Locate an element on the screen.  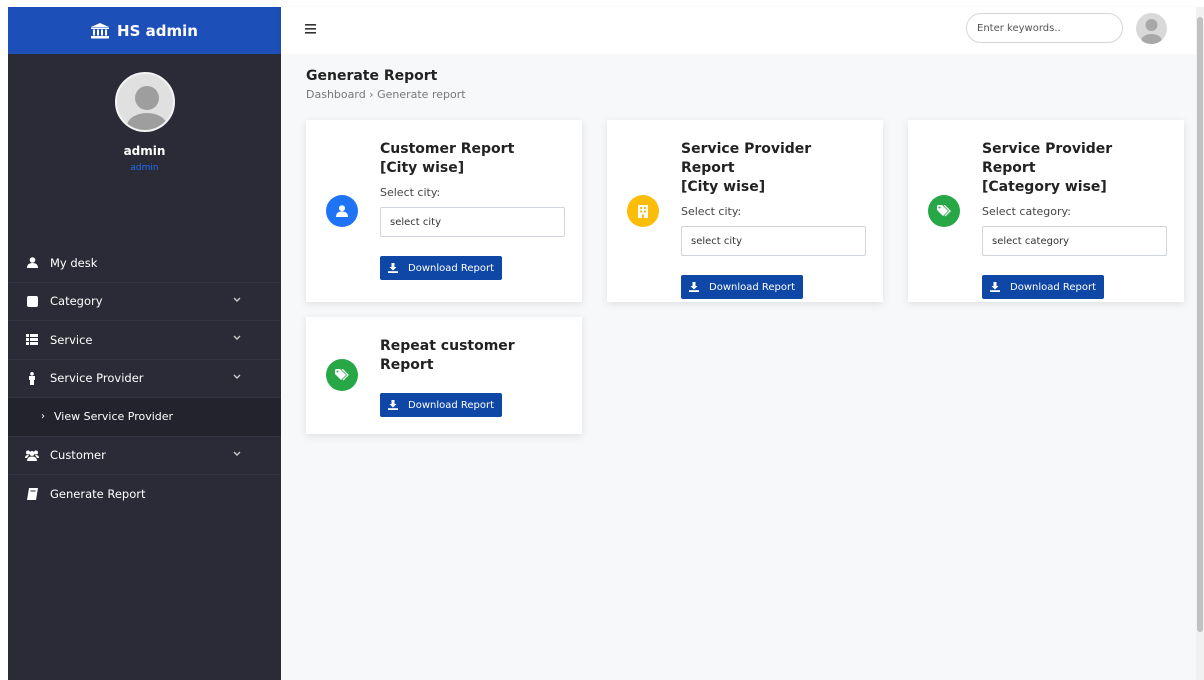
sidebar-item-my-desk: My desk is located at coordinates (144, 263).